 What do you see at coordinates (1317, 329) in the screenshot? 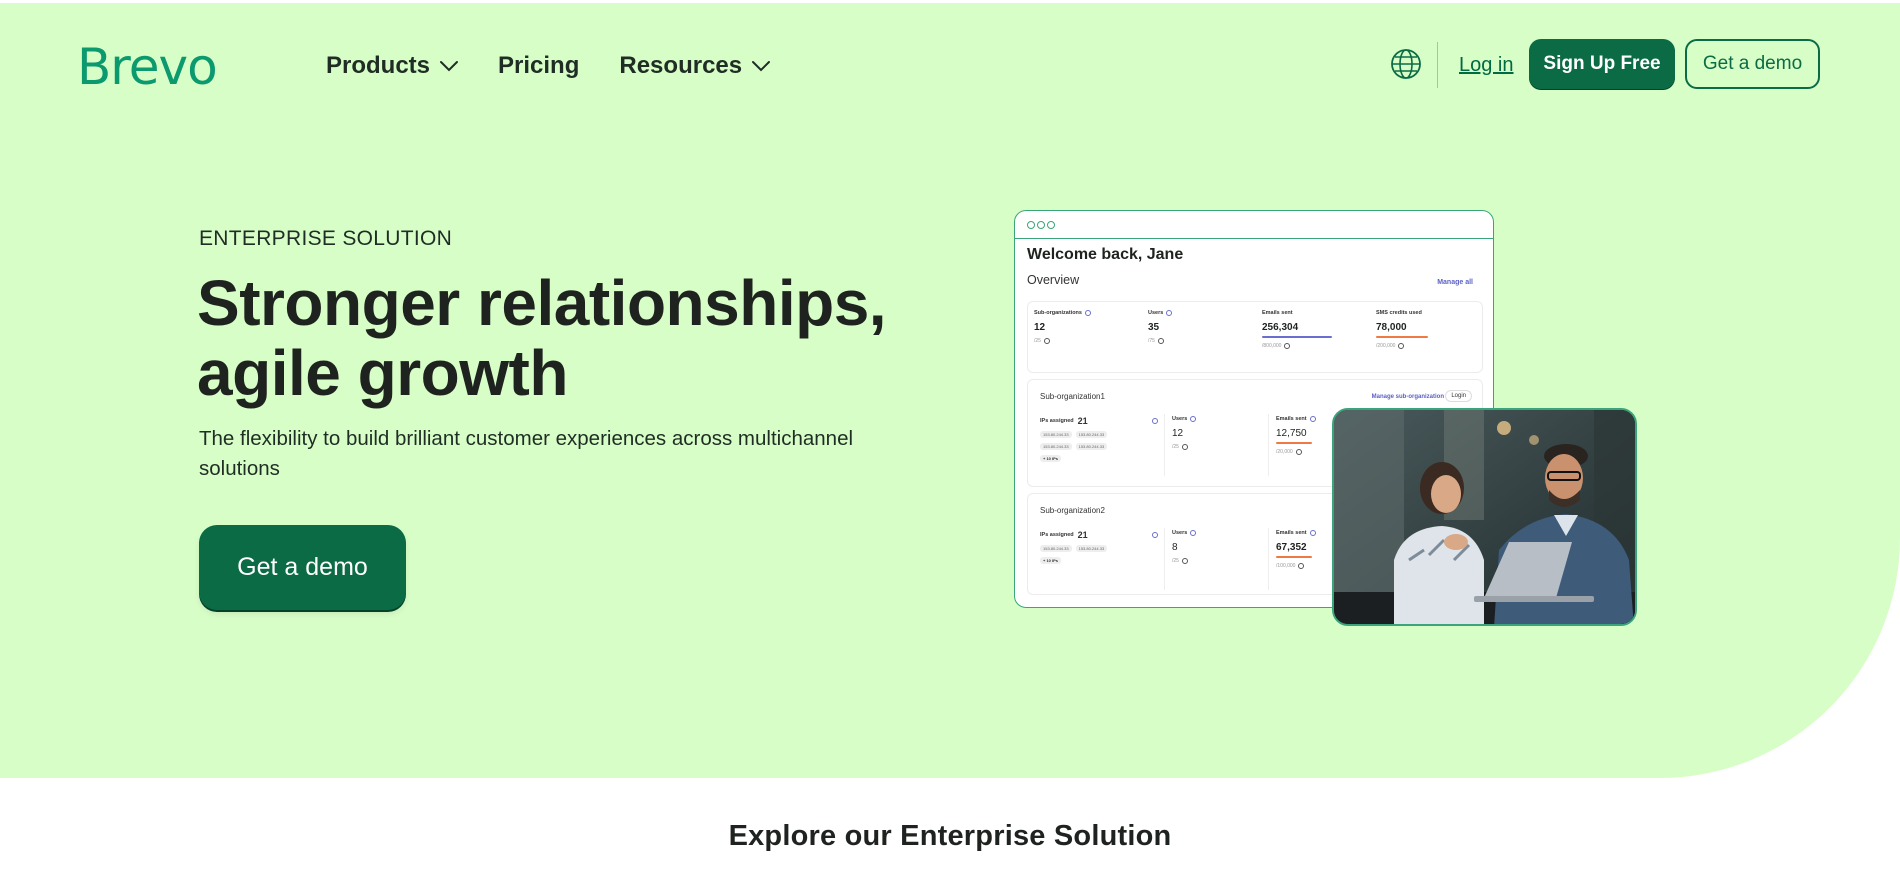
I see `stat-emails: Emails sent 256,304 /800,000` at bounding box center [1317, 329].